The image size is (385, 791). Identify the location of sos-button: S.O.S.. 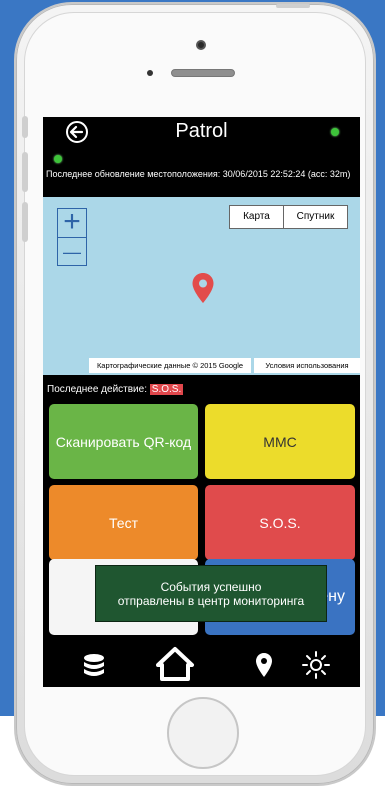
(280, 522).